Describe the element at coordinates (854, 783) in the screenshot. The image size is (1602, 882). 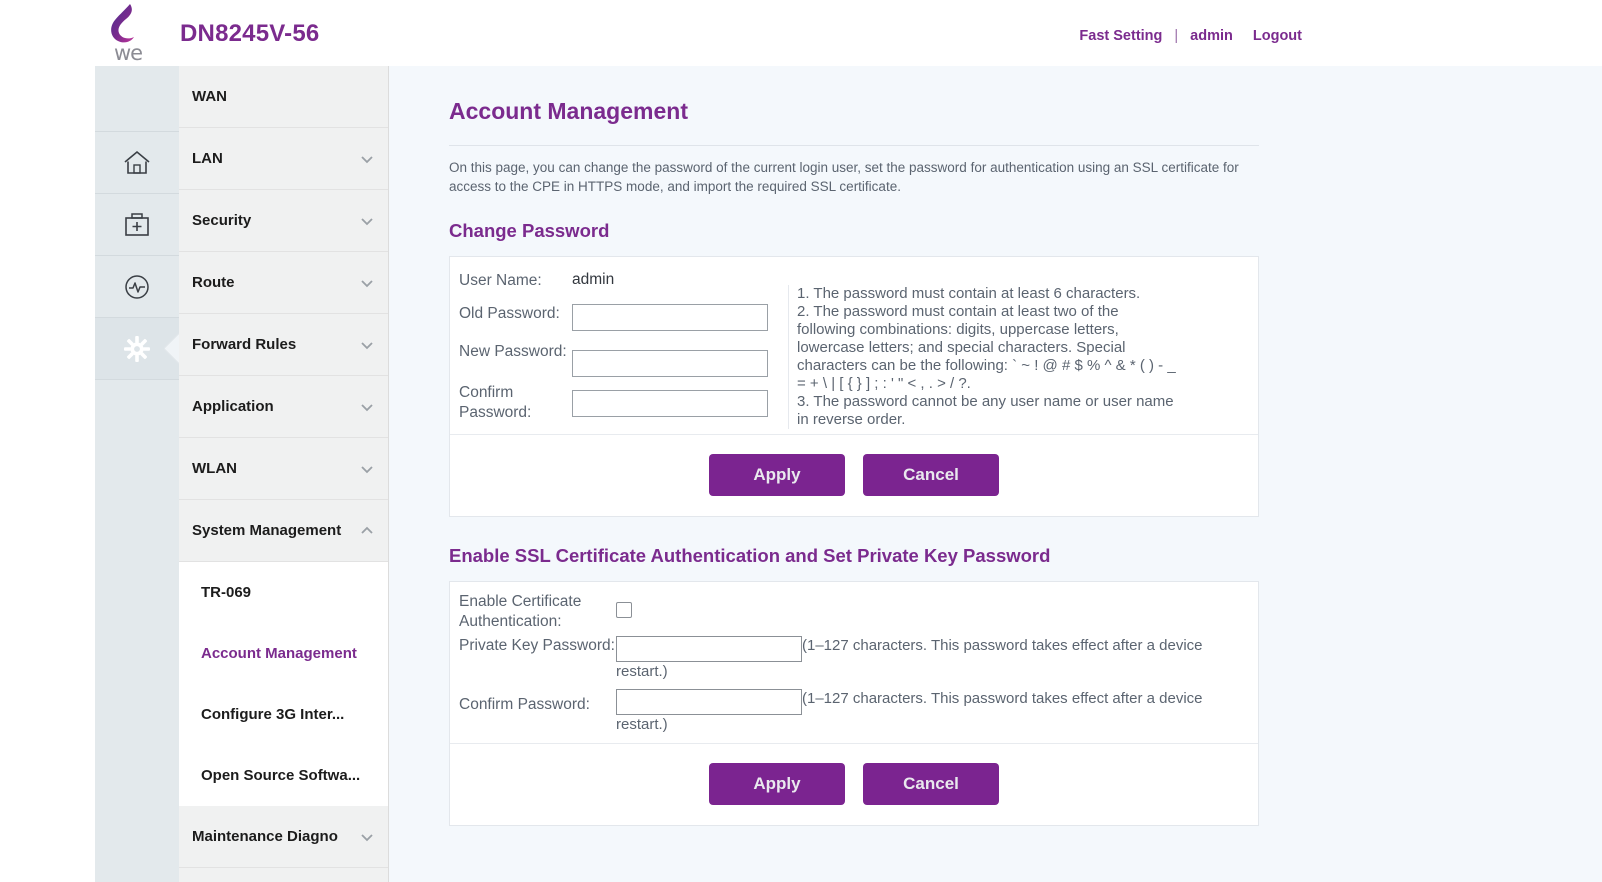
I see `ssl-actions: Apply Cancel` at that location.